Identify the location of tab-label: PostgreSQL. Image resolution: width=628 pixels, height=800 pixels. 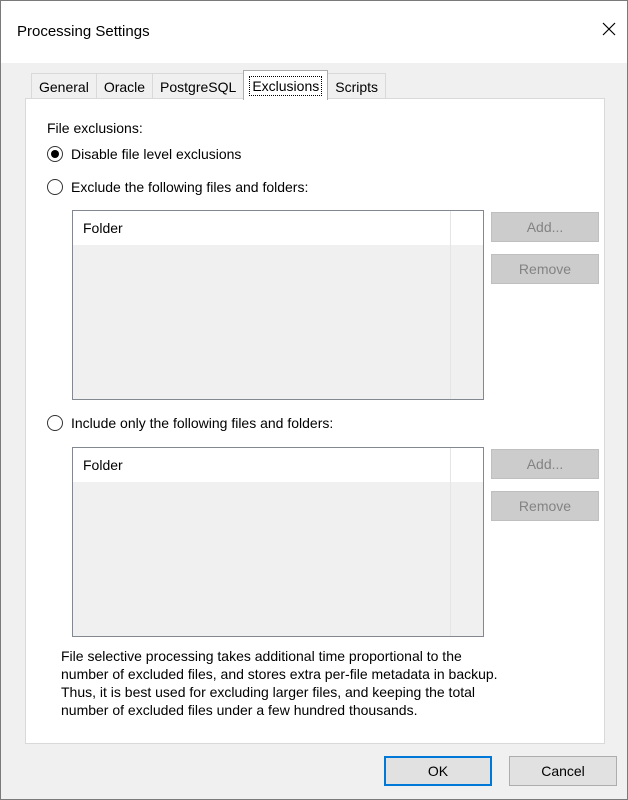
(198, 86).